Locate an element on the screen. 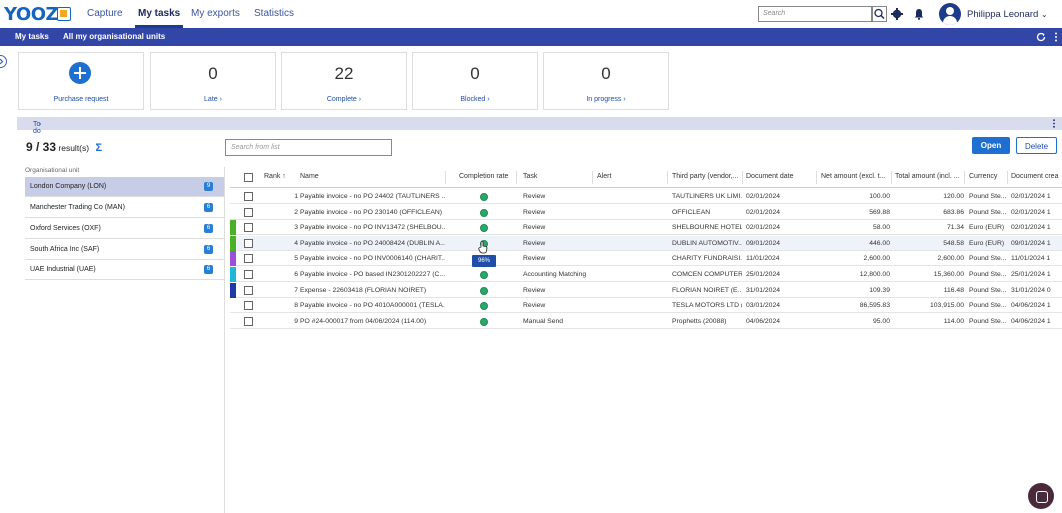  column-header-document-created: Document crea is located at coordinates (1034, 176).